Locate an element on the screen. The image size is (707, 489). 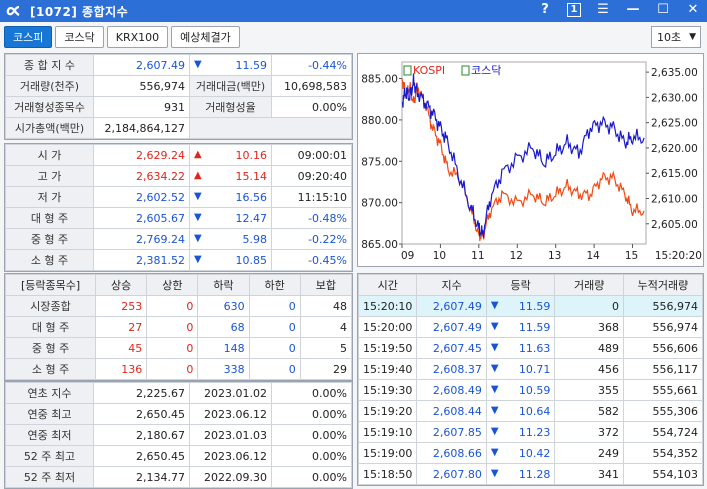
down-count: 68 is located at coordinates (223, 327).